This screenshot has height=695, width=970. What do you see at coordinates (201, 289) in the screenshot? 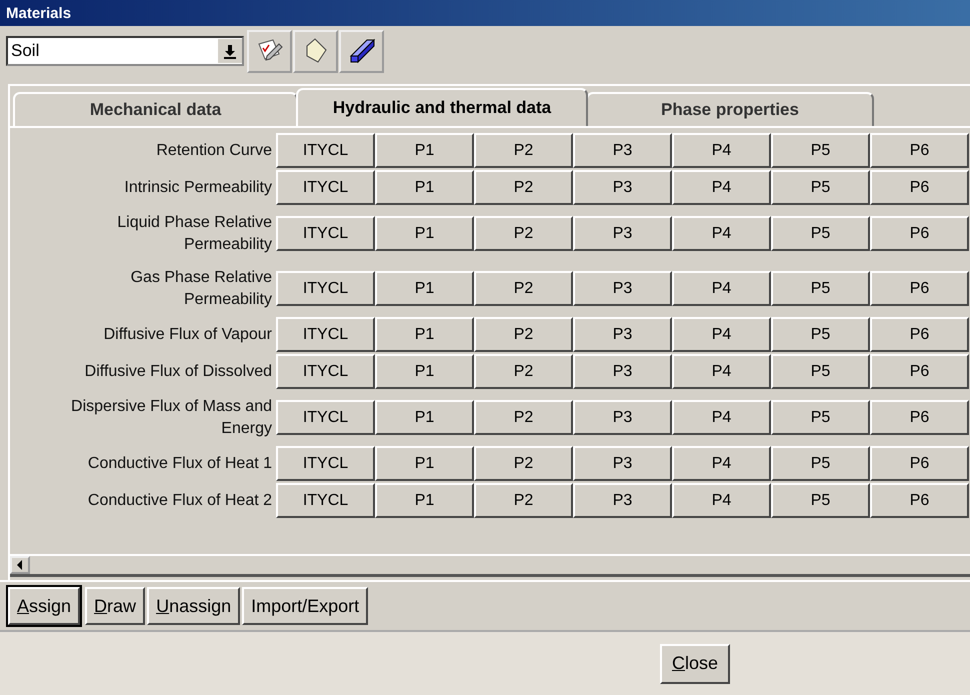
I see `row-label: Gas Phase Relative Permeability` at bounding box center [201, 289].